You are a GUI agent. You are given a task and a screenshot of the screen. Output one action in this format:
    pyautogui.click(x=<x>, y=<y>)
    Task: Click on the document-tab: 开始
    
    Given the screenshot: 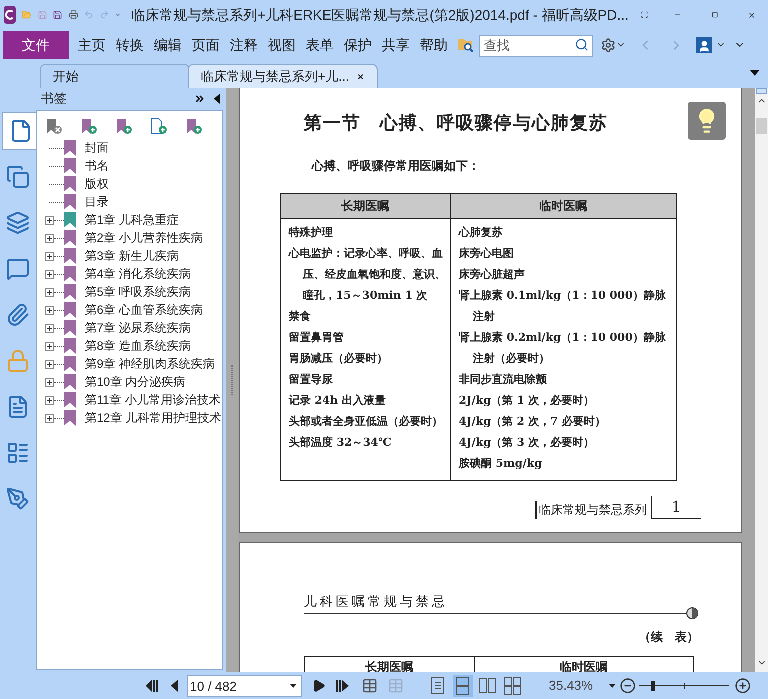 What is the action you would take?
    pyautogui.click(x=115, y=76)
    